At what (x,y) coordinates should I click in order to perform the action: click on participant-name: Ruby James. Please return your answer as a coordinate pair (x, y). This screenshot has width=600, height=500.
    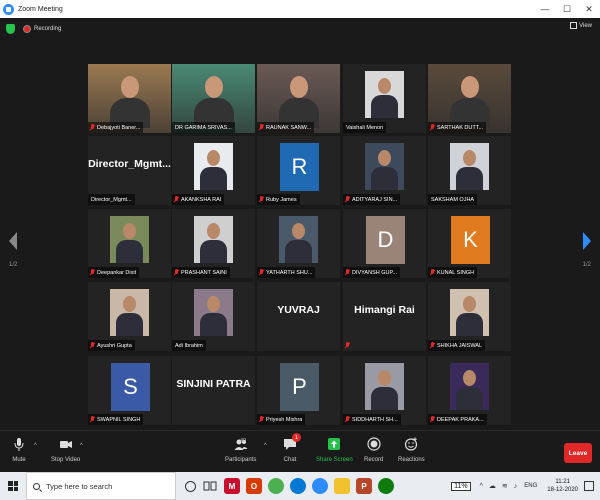
    Looking at the image, I should click on (281, 199).